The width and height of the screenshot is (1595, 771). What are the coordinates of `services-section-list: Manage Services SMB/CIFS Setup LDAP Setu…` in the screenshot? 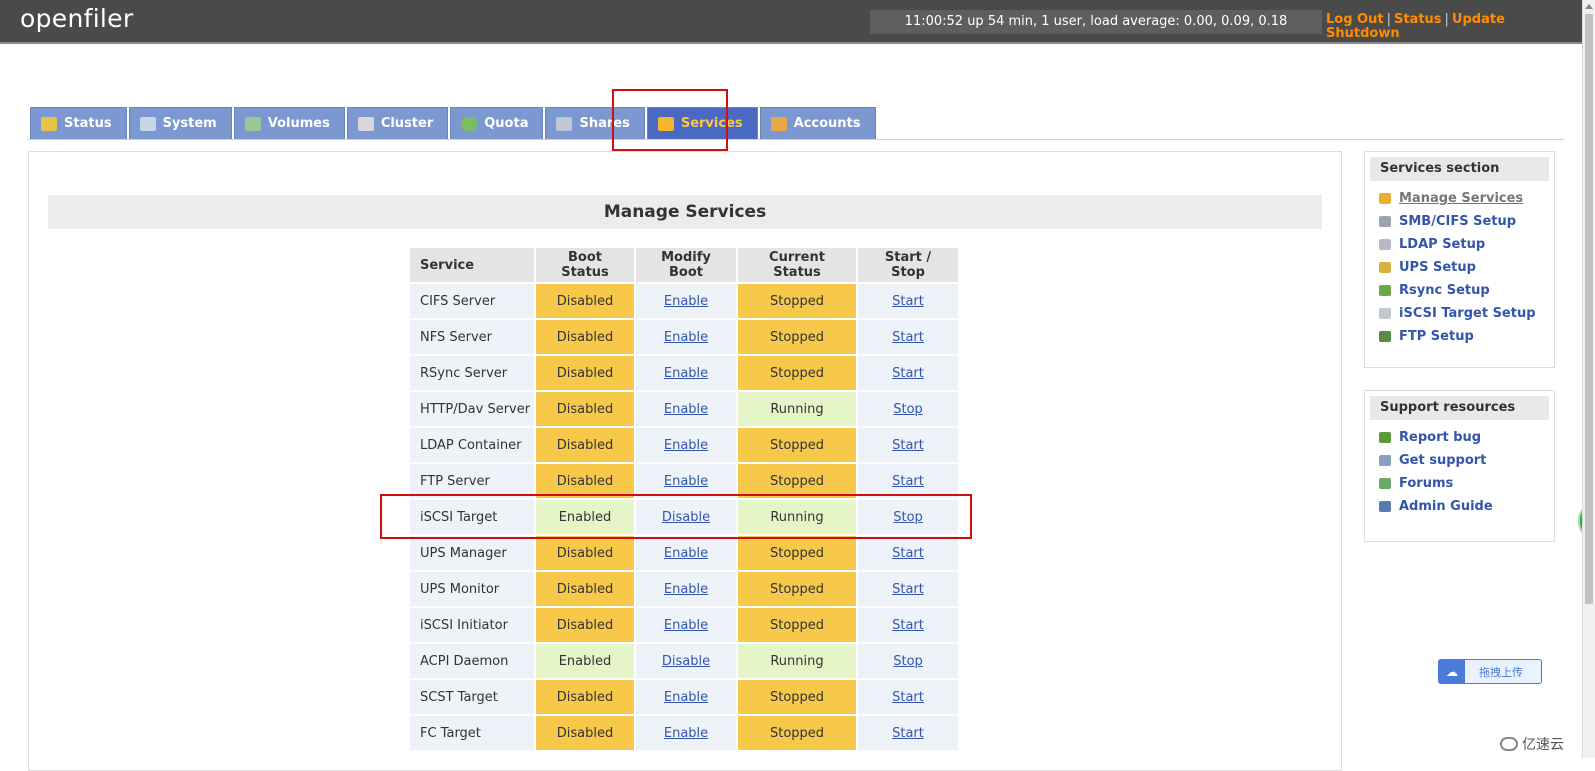 It's located at (1459, 271).